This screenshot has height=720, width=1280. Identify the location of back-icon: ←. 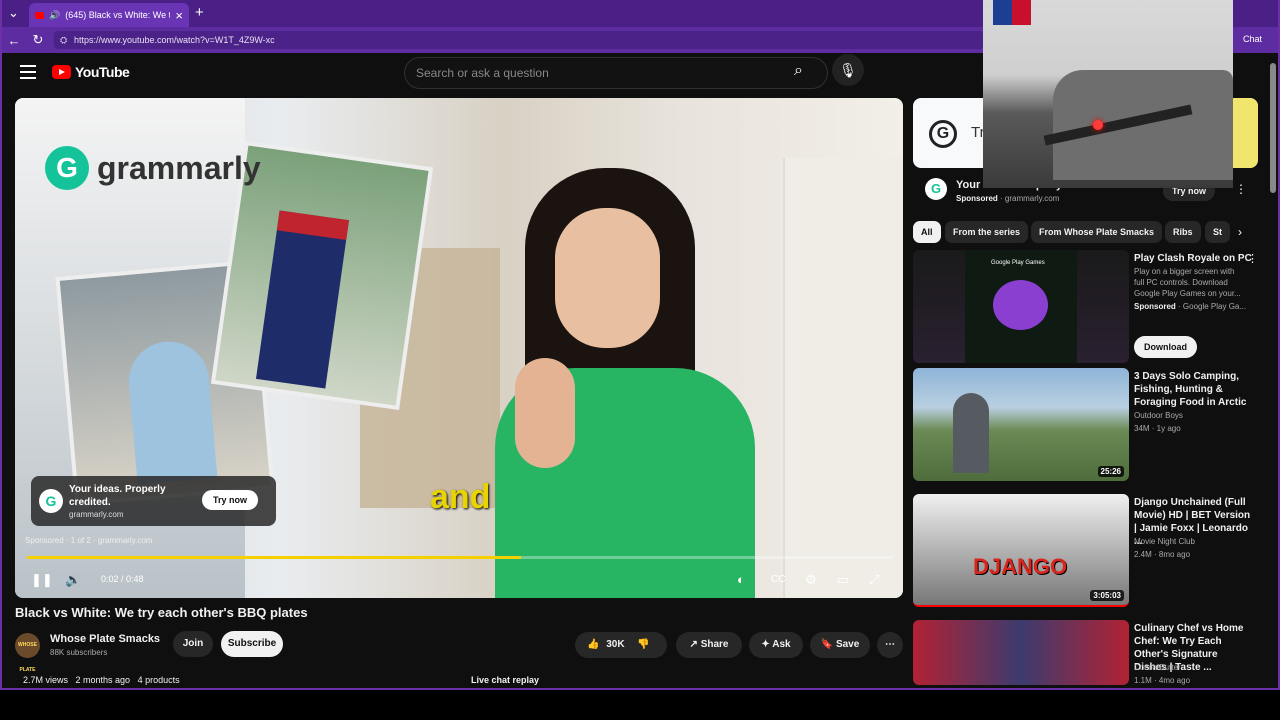
(14, 40).